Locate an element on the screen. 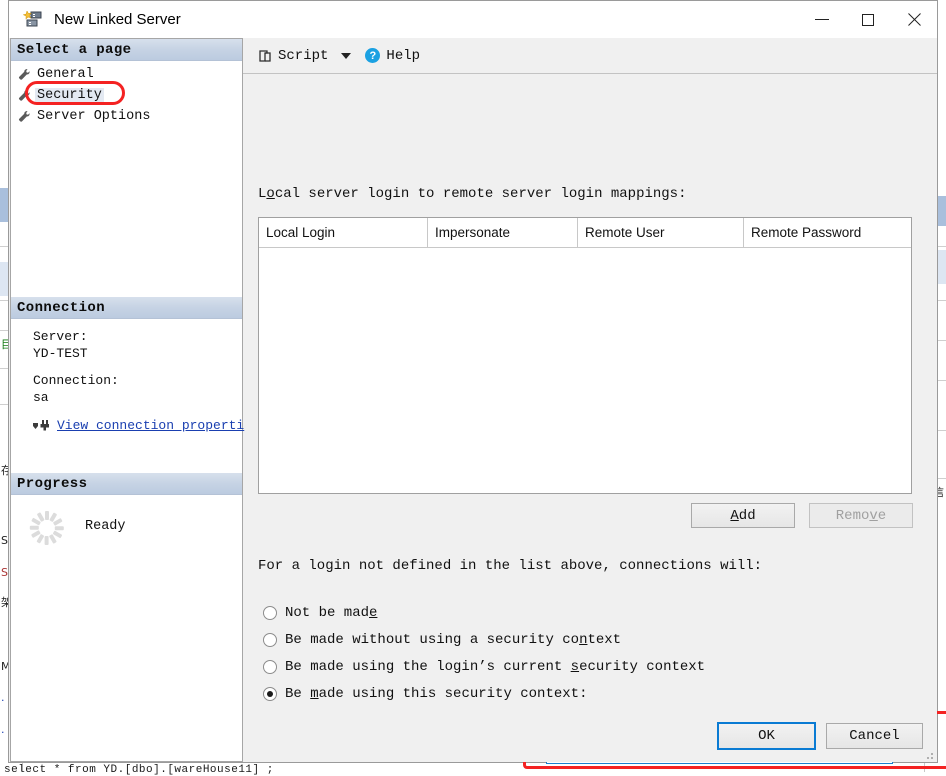 The width and height of the screenshot is (946, 776). sidebar-item-label: General is located at coordinates (65, 74).